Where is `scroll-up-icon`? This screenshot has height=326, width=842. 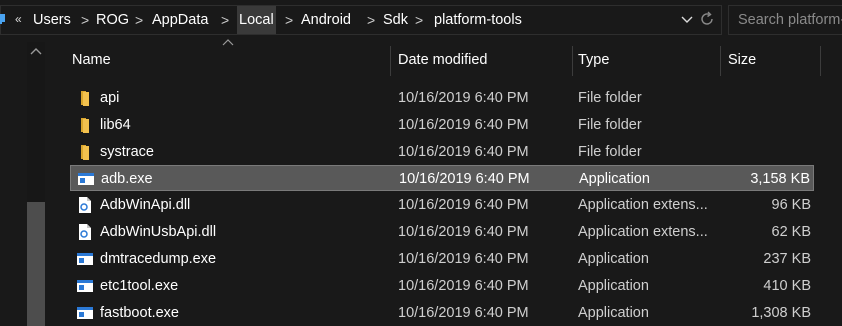 scroll-up-icon is located at coordinates (36, 51).